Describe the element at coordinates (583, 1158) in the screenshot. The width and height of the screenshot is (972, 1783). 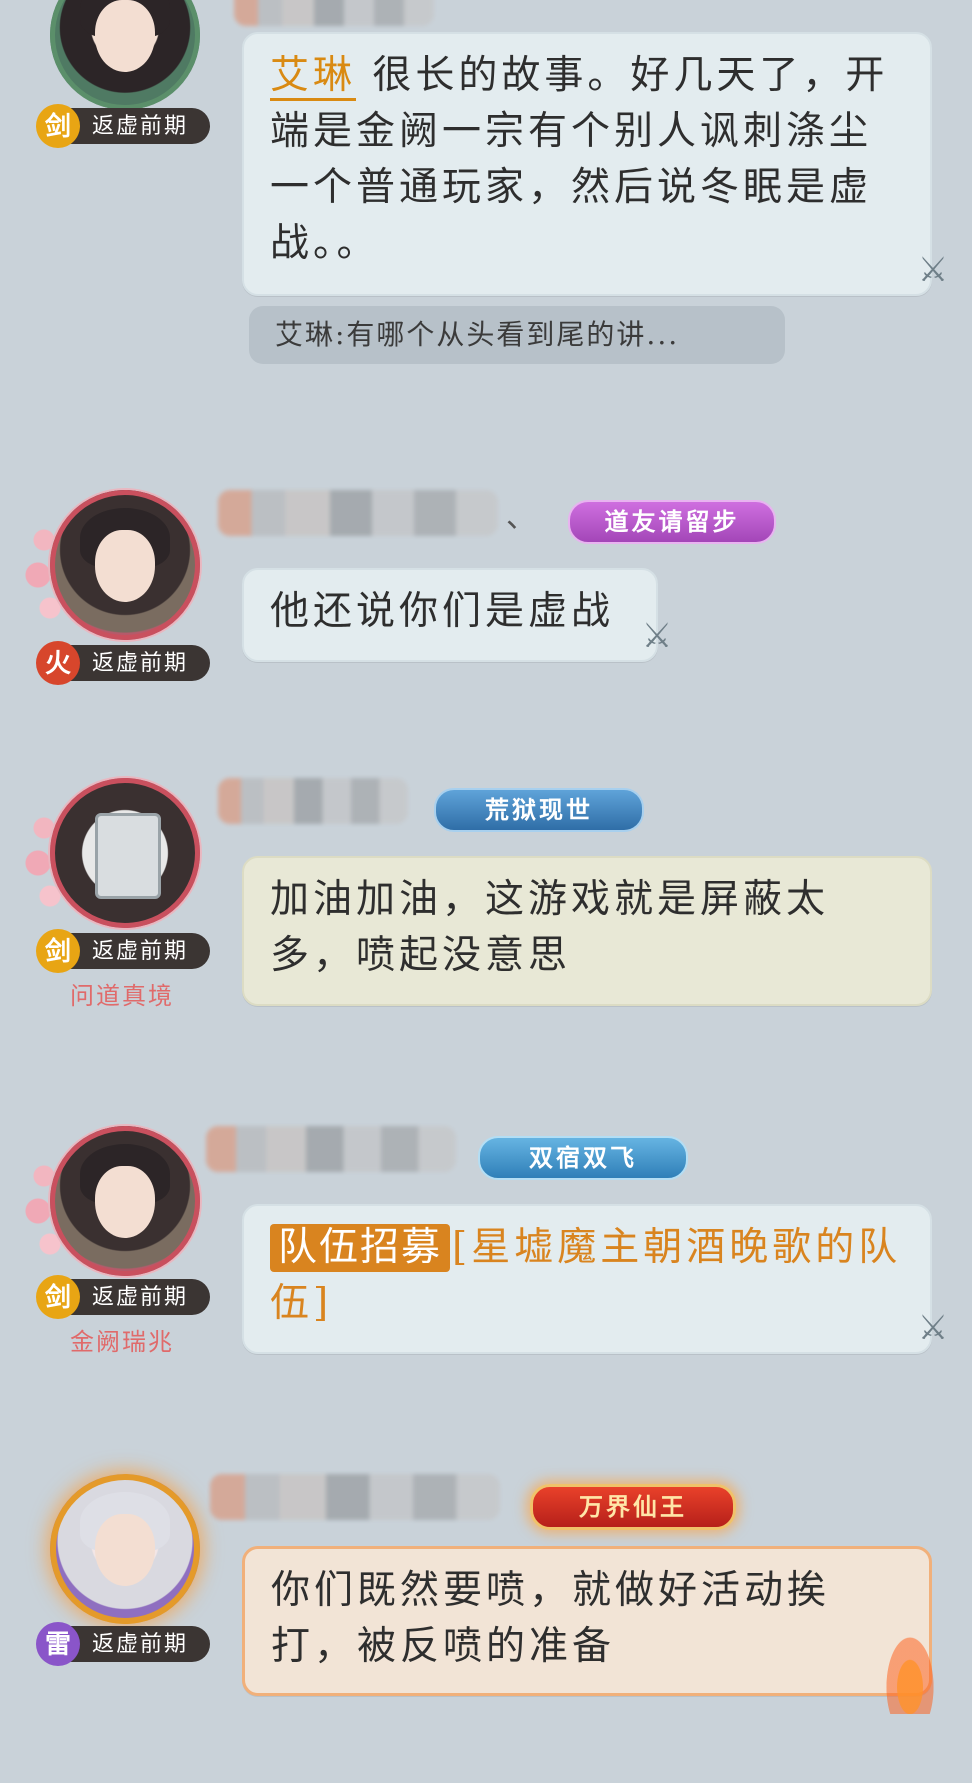
I see `title-badge: 双宿双飞` at that location.